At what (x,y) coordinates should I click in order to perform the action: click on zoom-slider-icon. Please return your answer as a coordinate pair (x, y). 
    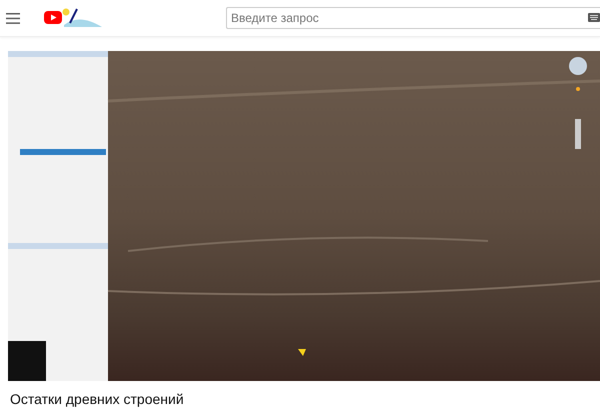
    Looking at the image, I should click on (578, 134).